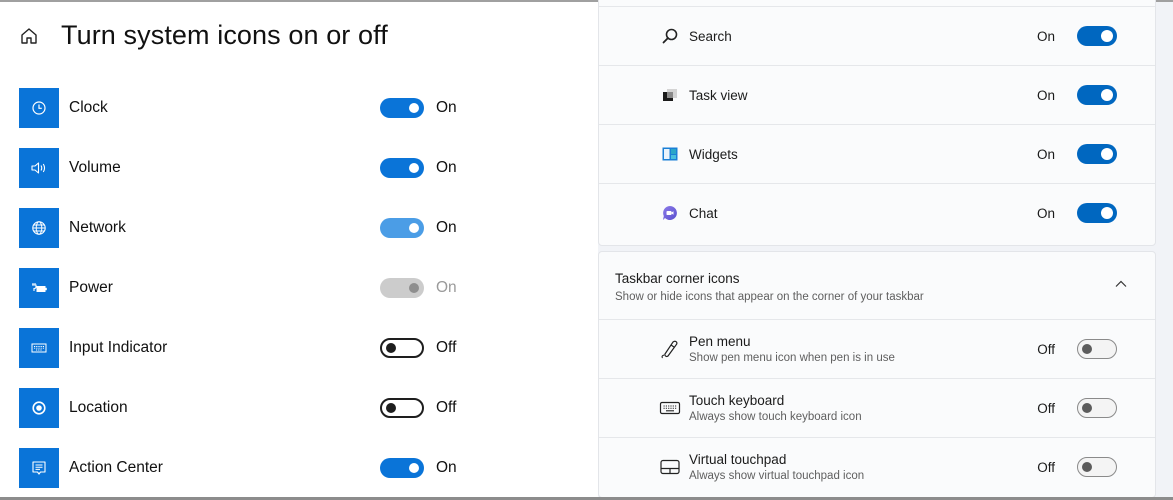 This screenshot has width=1173, height=500. I want to click on touch-keyboard-toggle, so click(1097, 408).